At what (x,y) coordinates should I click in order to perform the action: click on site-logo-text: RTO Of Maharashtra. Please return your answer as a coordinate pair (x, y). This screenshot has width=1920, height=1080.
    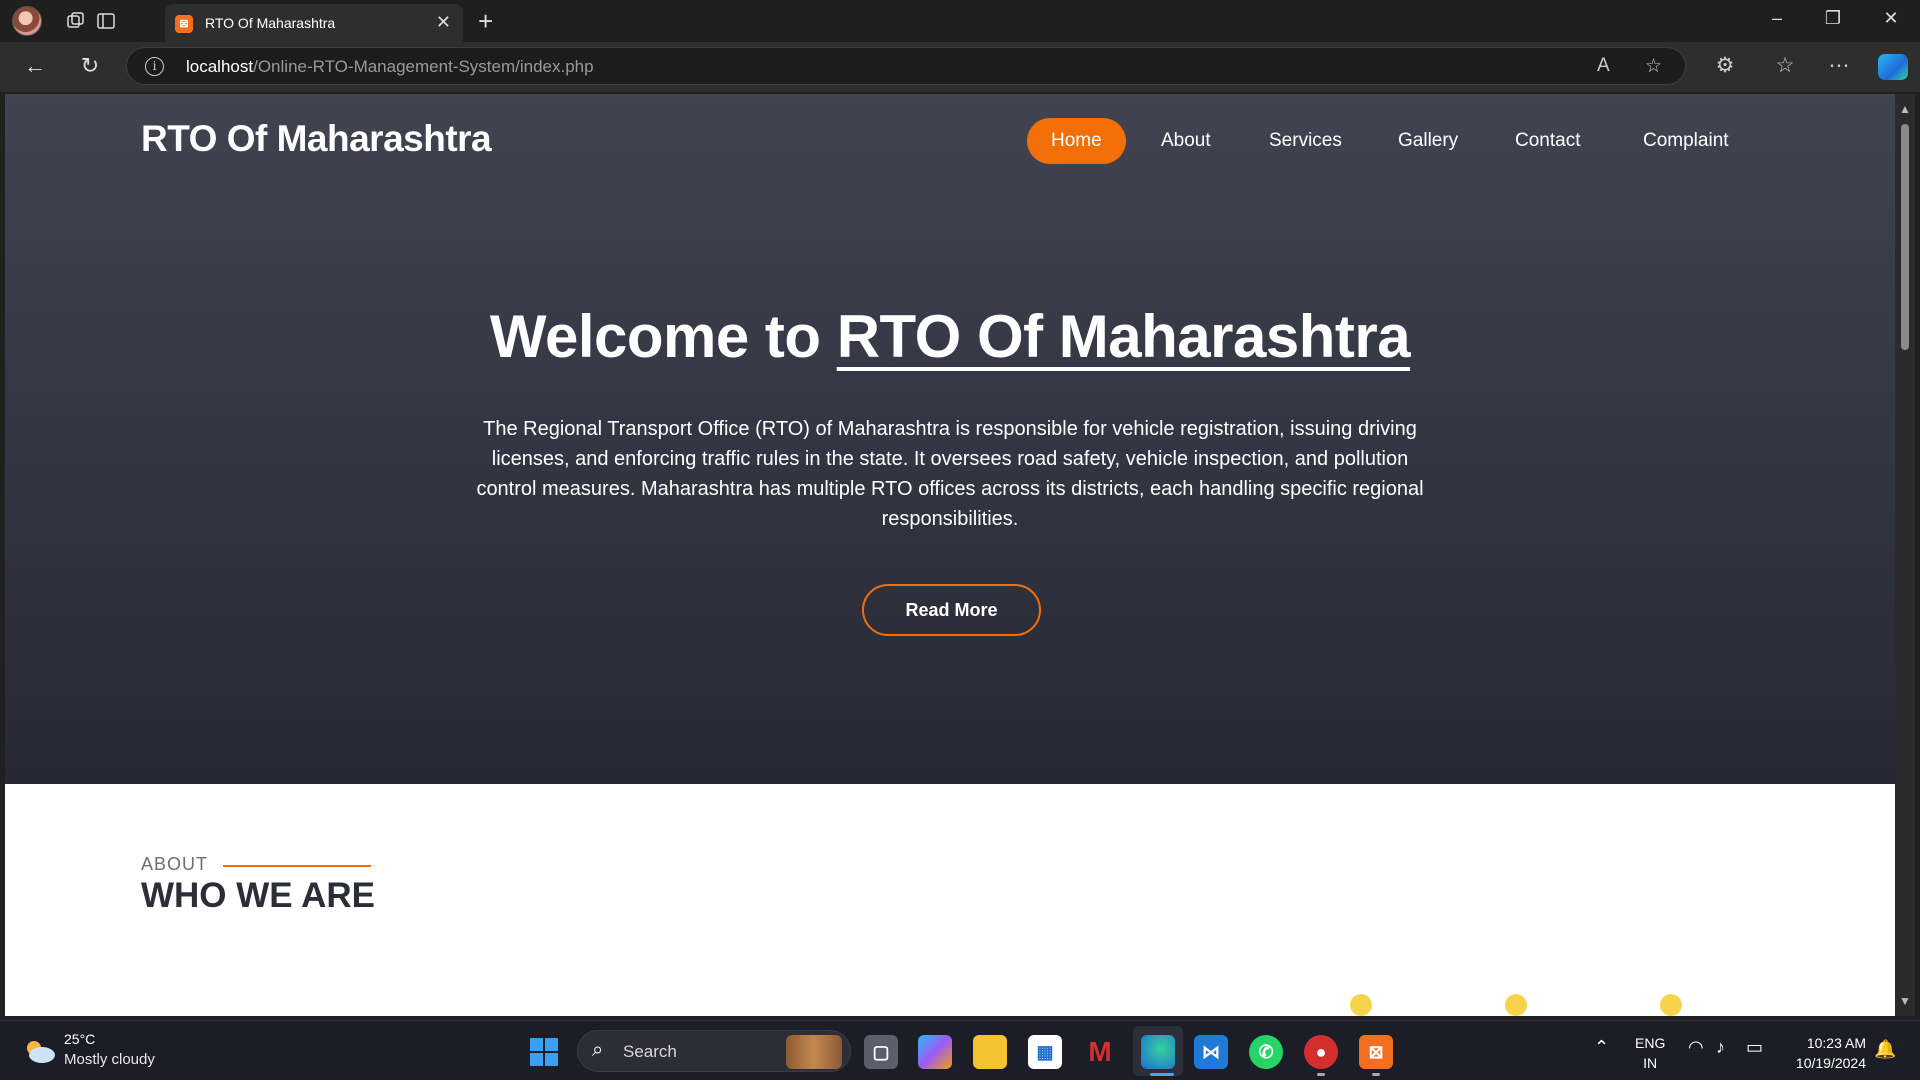
    Looking at the image, I should click on (316, 139).